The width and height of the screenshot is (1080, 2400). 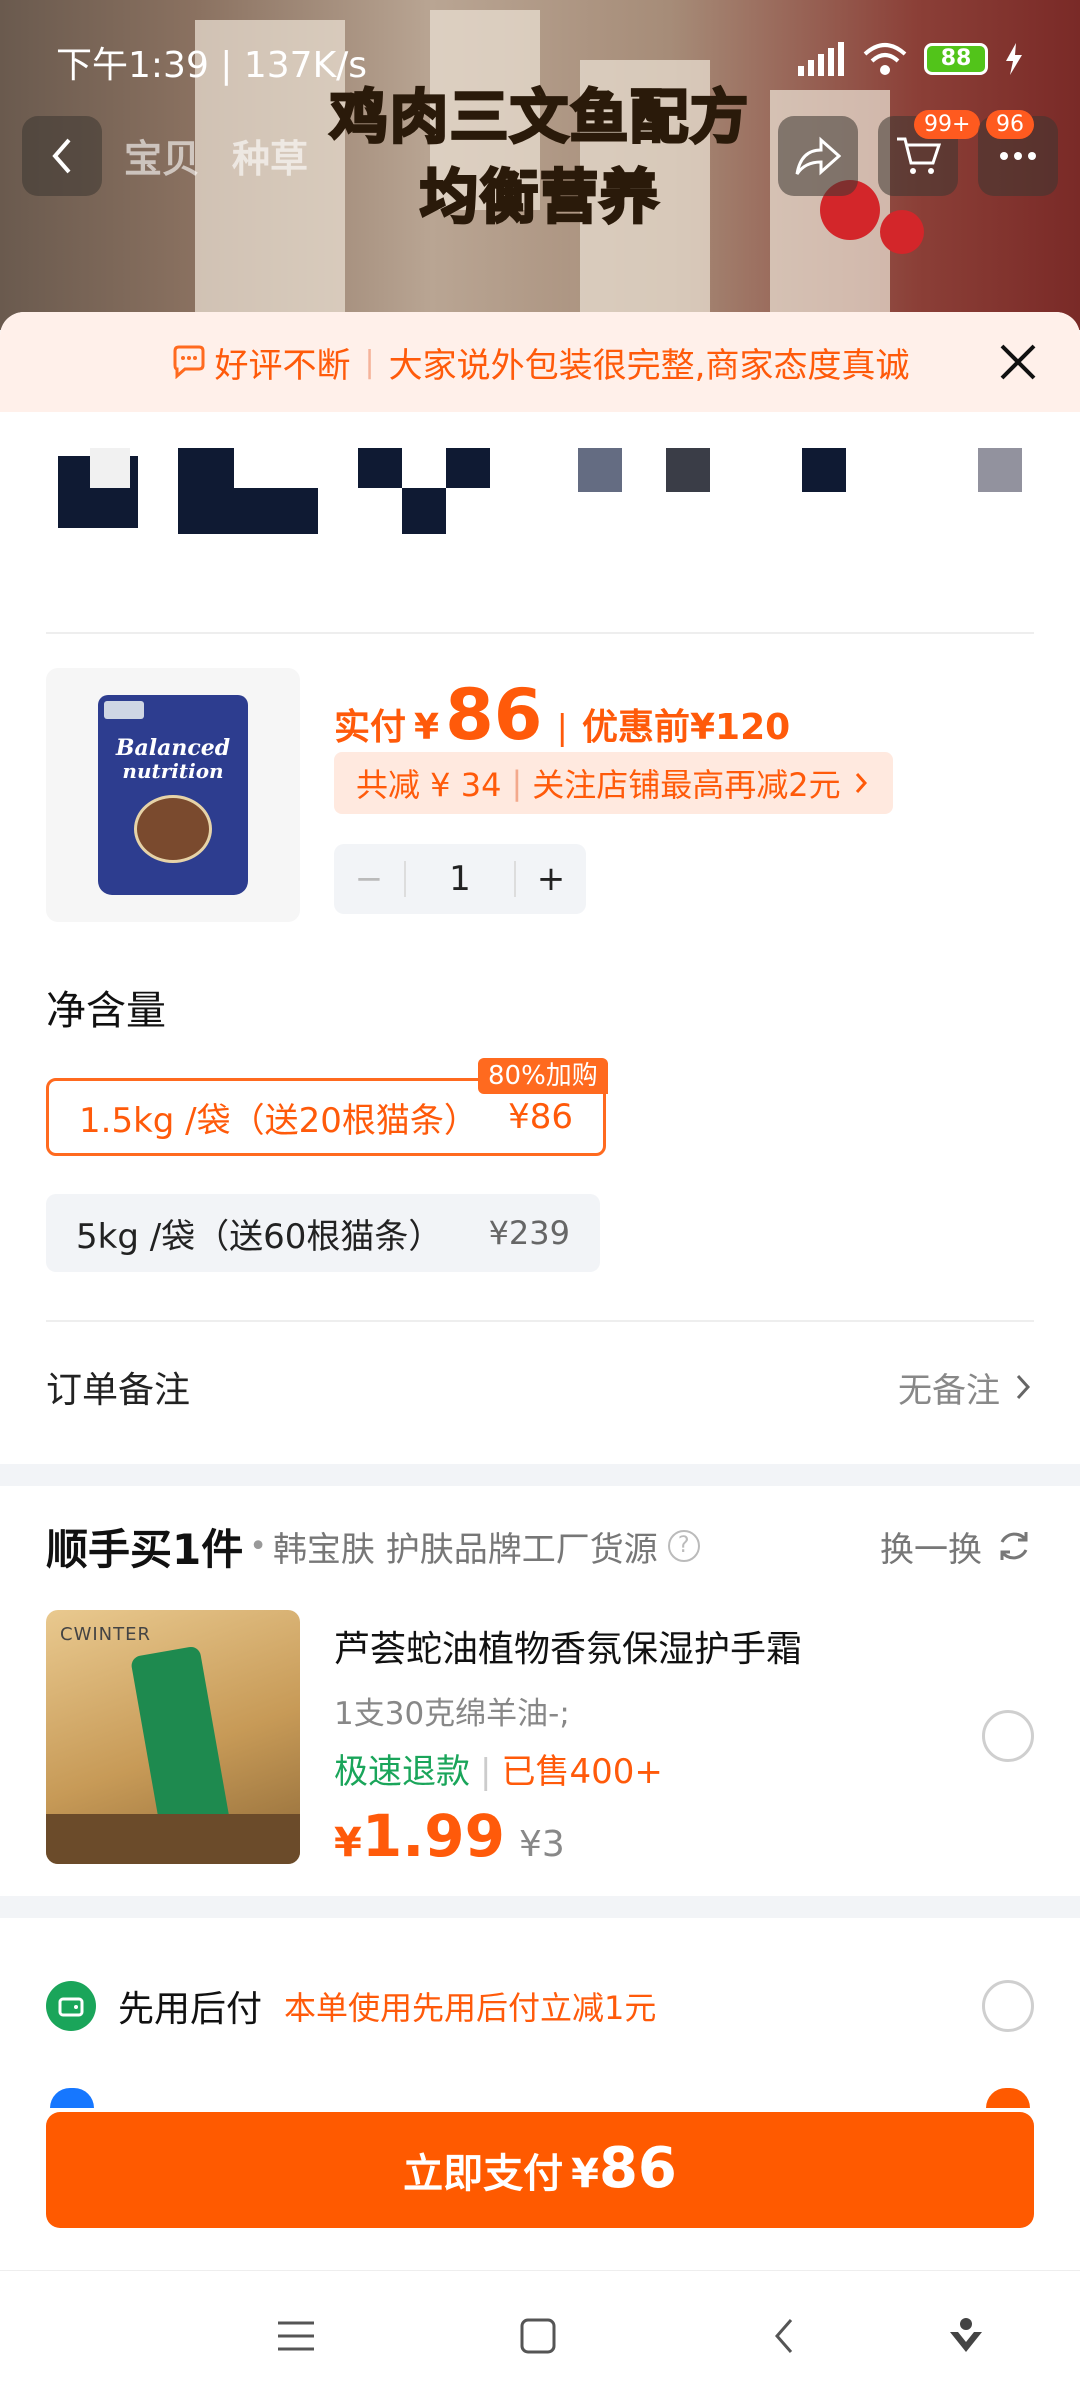 I want to click on pay-now-button: 立即支付 ¥ 86, so click(x=540, y=2170).